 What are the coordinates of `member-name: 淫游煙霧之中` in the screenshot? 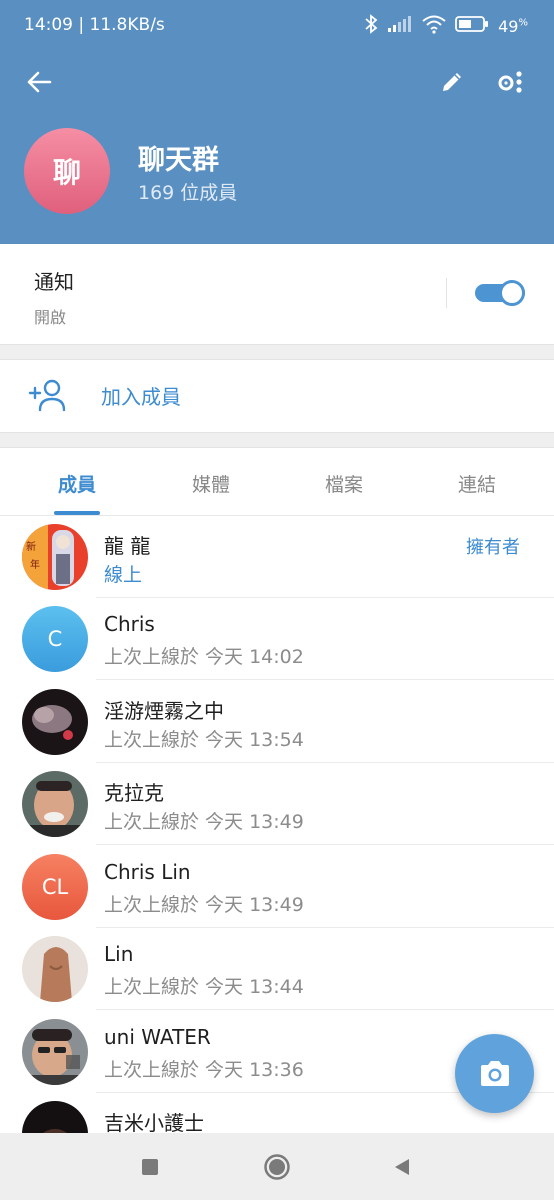 It's located at (164, 711).